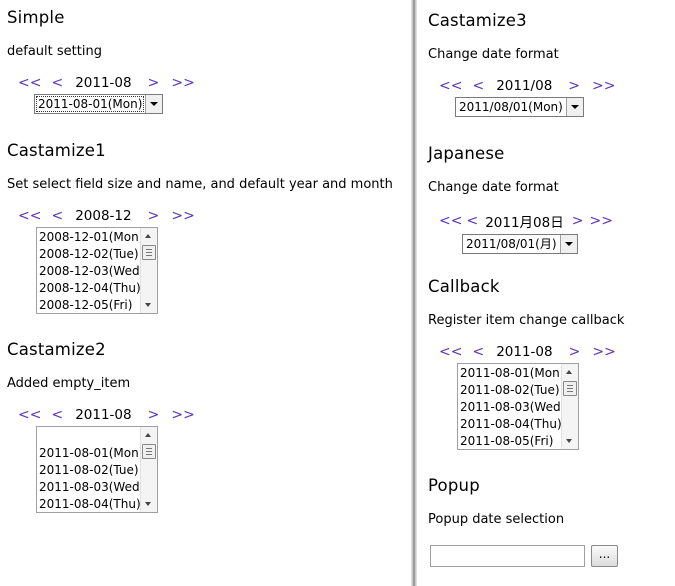 The height and width of the screenshot is (586, 675). Describe the element at coordinates (454, 485) in the screenshot. I see `section-title: Popup` at that location.